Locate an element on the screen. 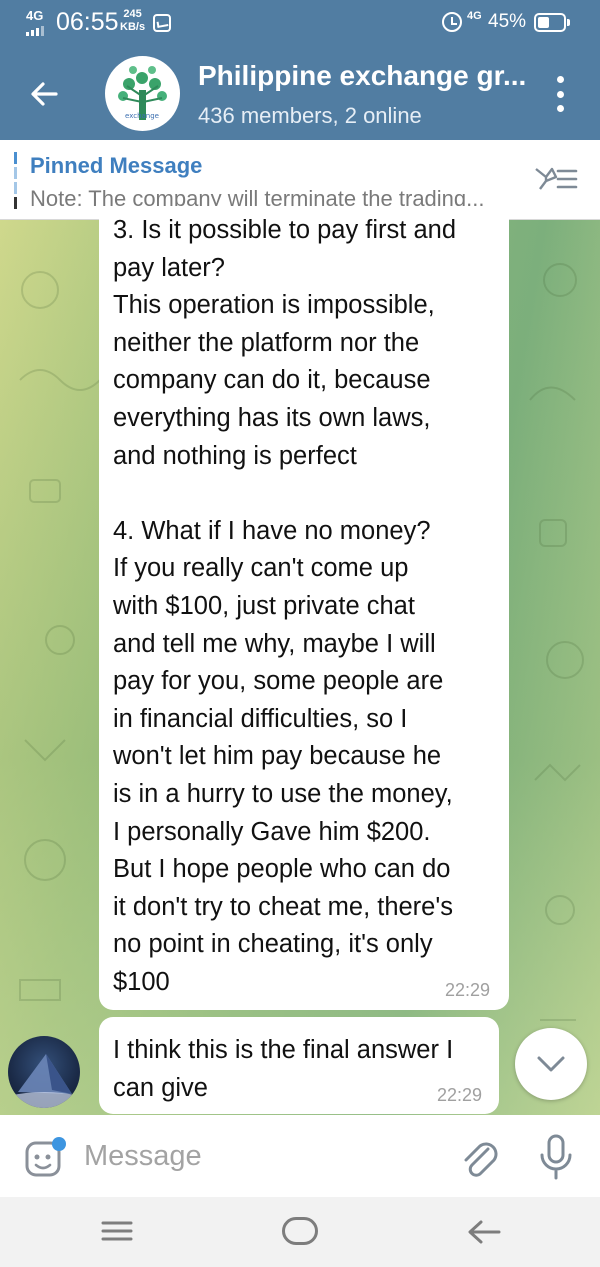 This screenshot has height=1267, width=600. network-type: 4G is located at coordinates (35, 15).